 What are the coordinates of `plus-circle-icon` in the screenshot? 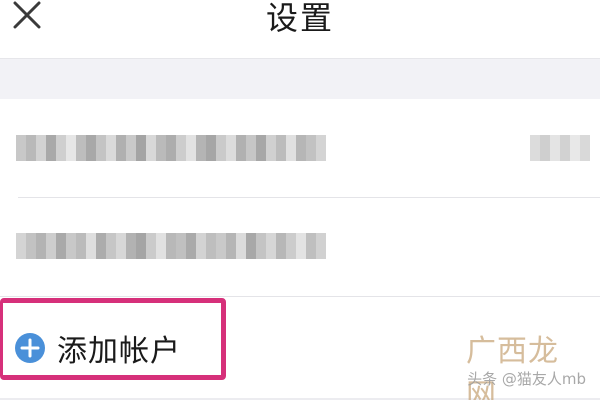 It's located at (30, 348).